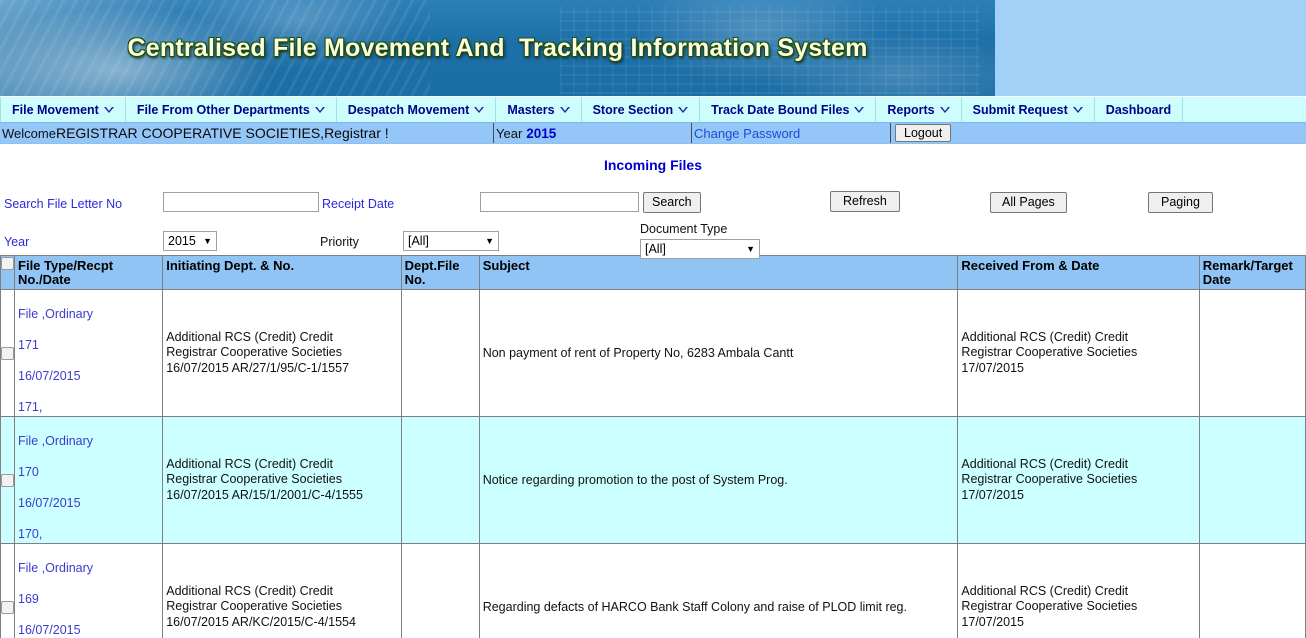 The width and height of the screenshot is (1306, 638). What do you see at coordinates (788, 109) in the screenshot?
I see `menu-item-track-date-bound-files: Track Date Bound Files` at bounding box center [788, 109].